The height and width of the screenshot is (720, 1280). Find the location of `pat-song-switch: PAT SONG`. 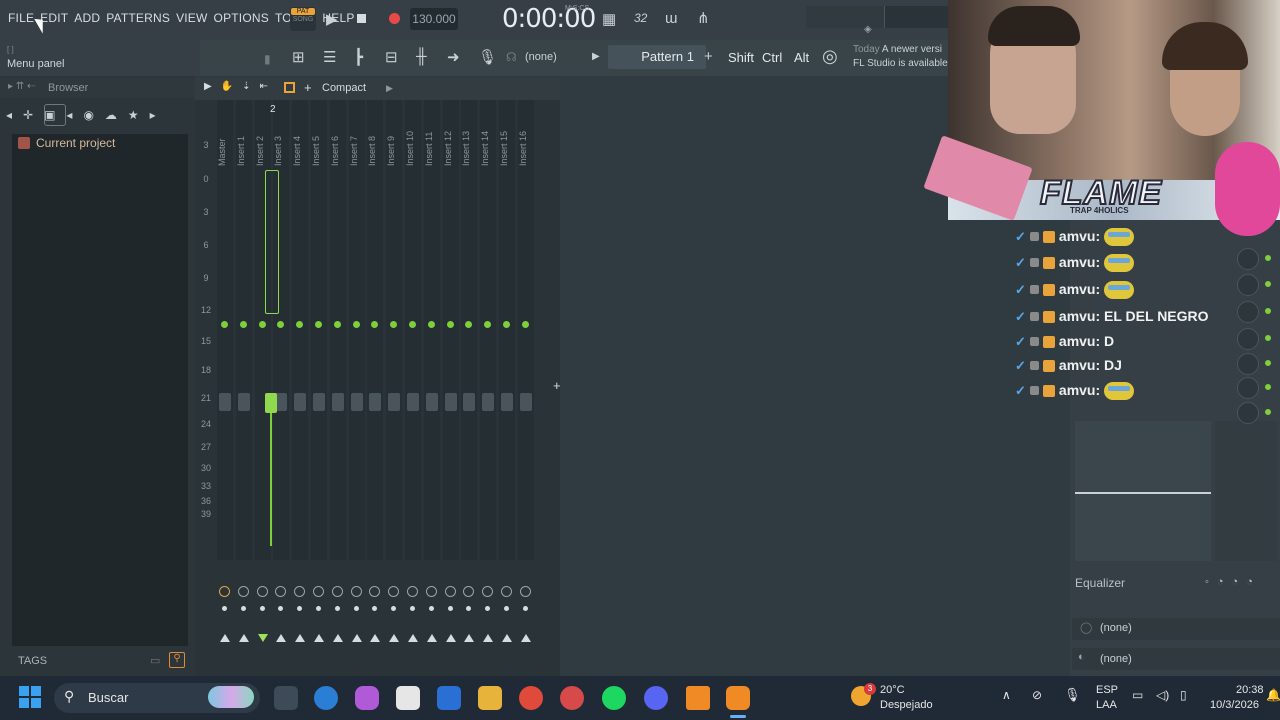

pat-song-switch: PAT SONG is located at coordinates (303, 19).